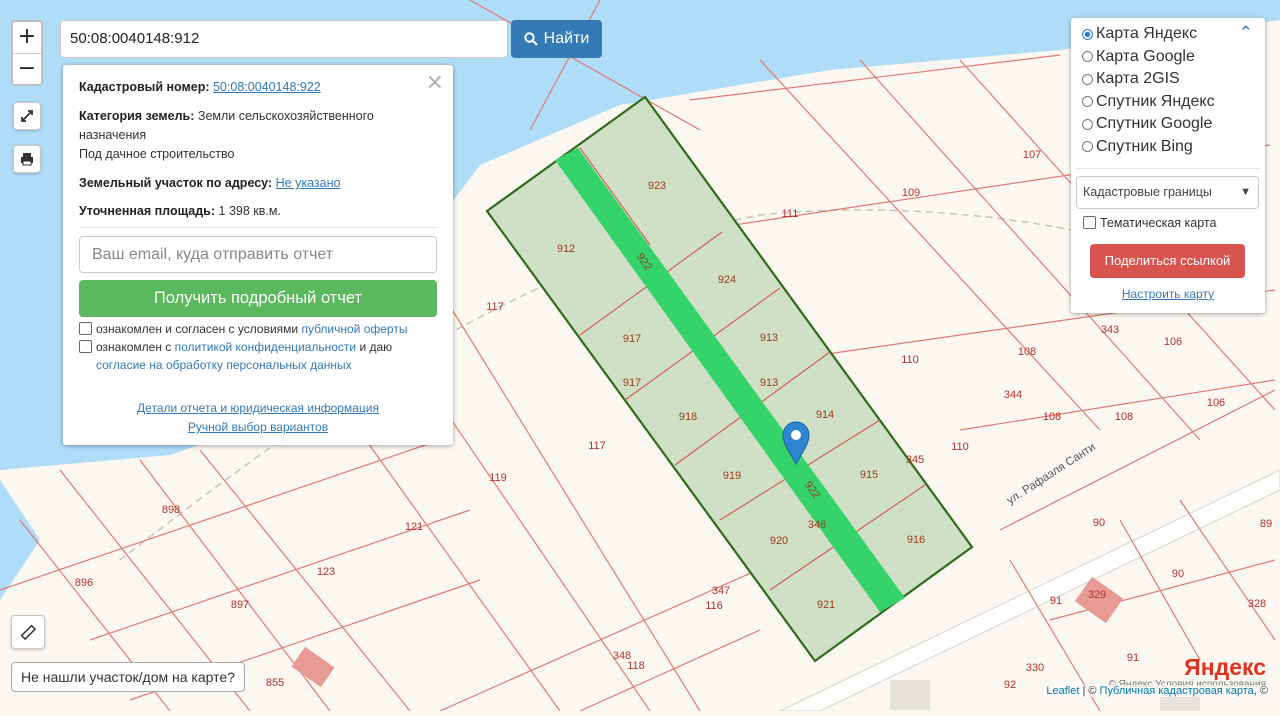  Describe the element at coordinates (147, 211) in the screenshot. I see `area-label: Уточненная площадь:` at that location.